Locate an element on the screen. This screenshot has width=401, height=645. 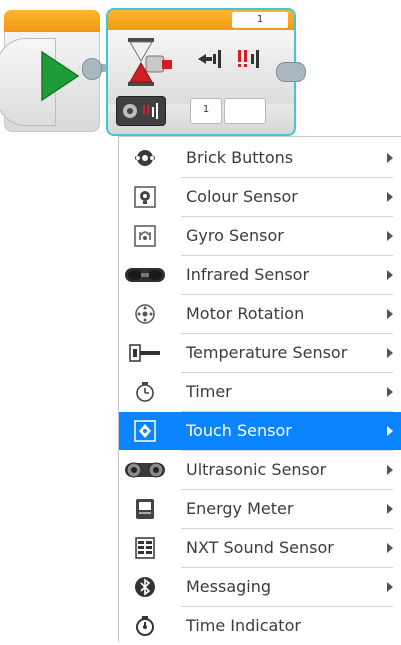
menu-item-temperature-sensor: Temperature Sensor is located at coordinates (260, 353).